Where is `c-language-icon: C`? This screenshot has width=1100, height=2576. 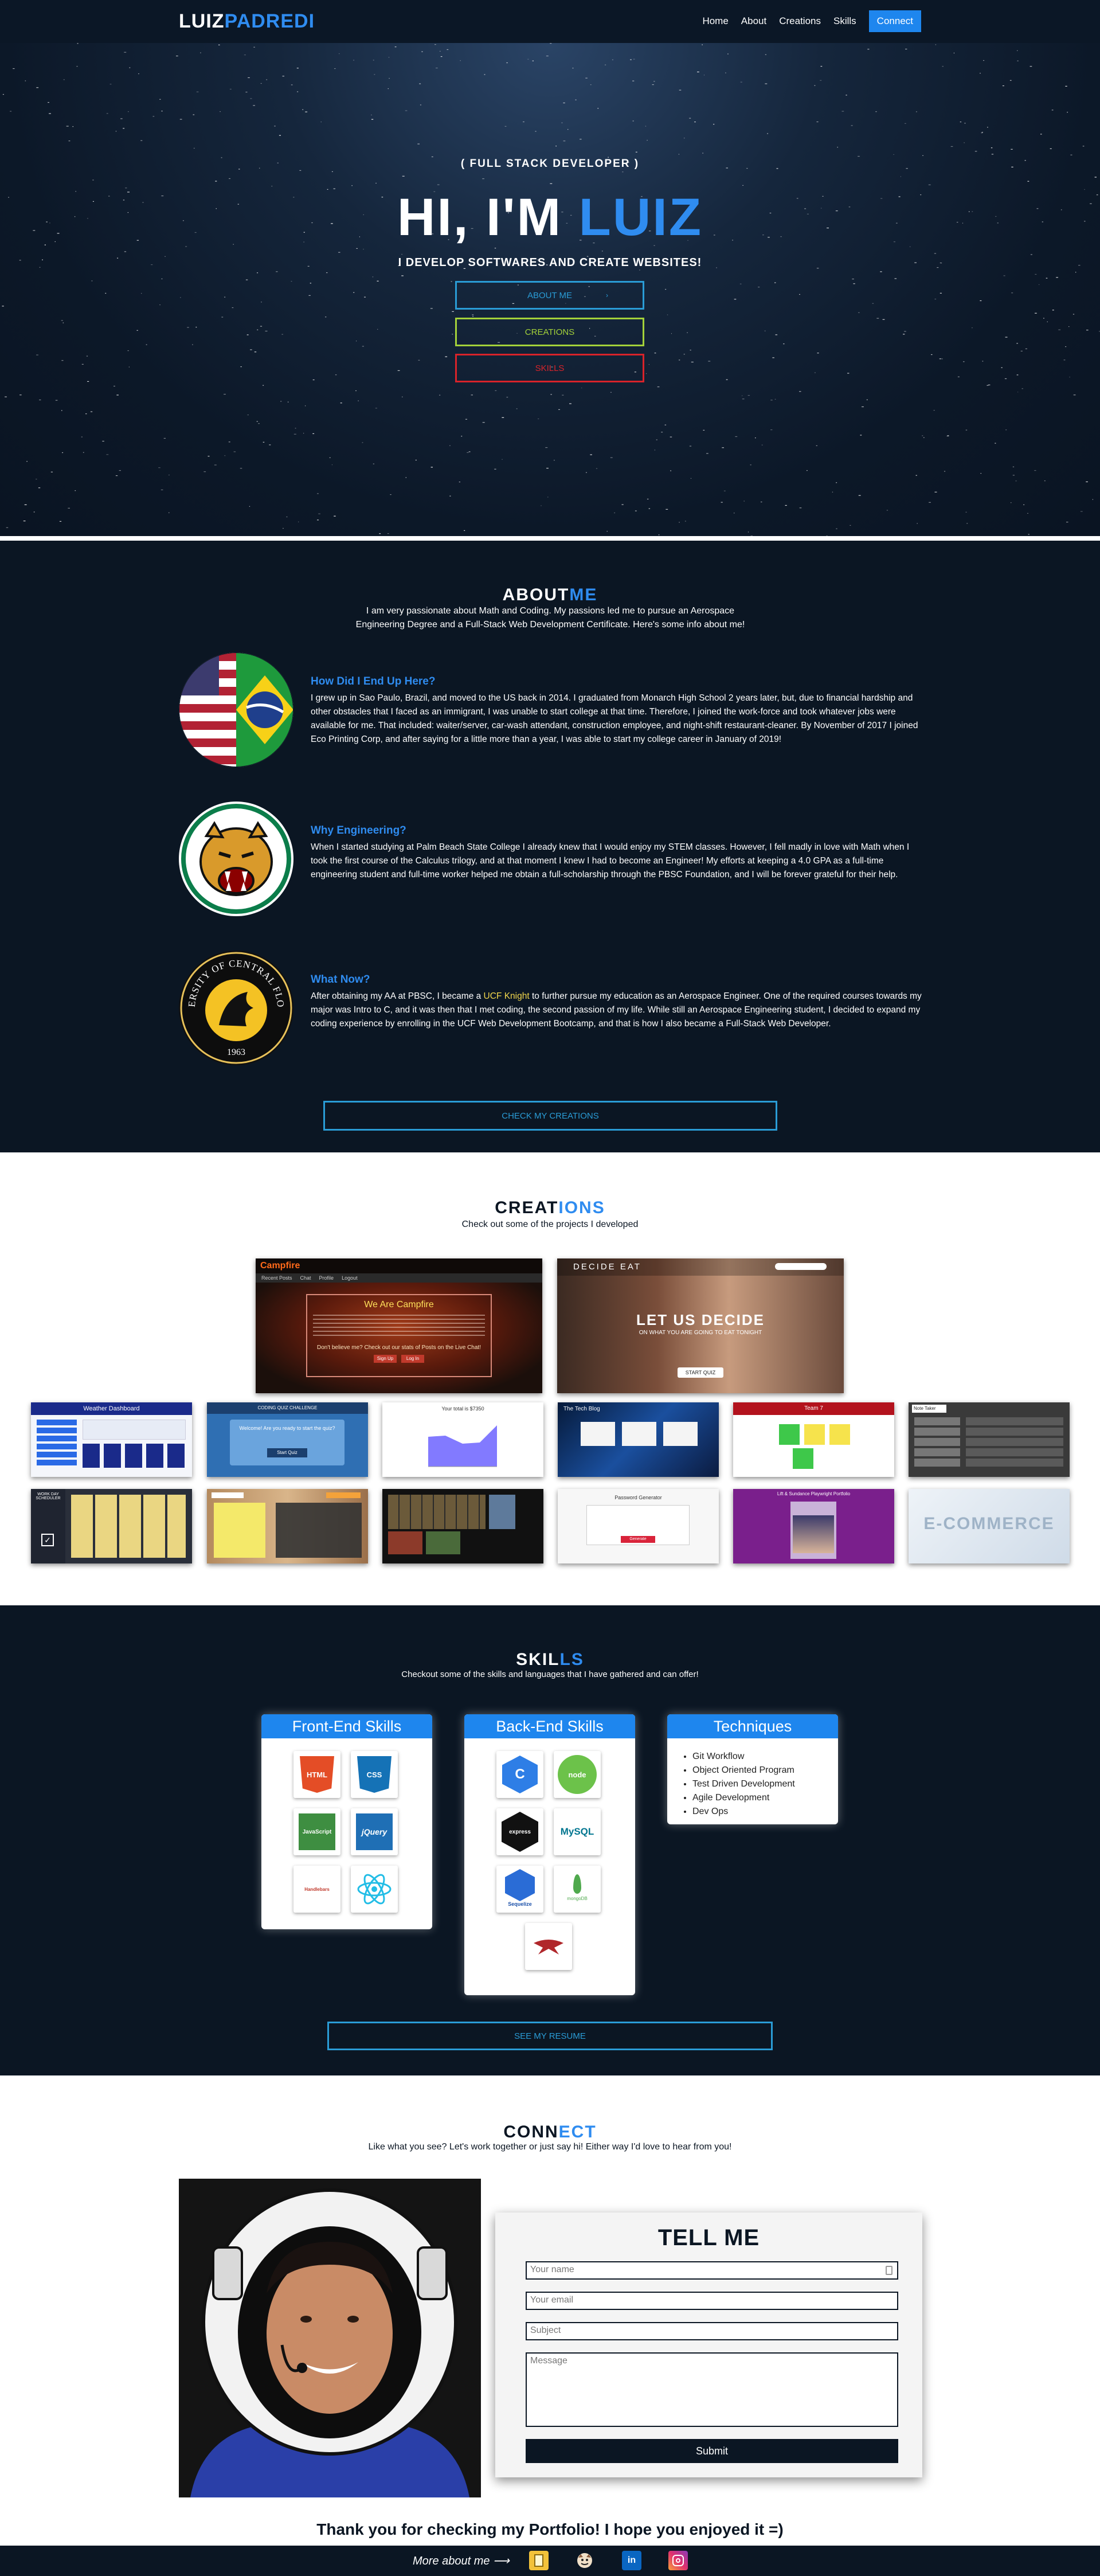 c-language-icon: C is located at coordinates (519, 1775).